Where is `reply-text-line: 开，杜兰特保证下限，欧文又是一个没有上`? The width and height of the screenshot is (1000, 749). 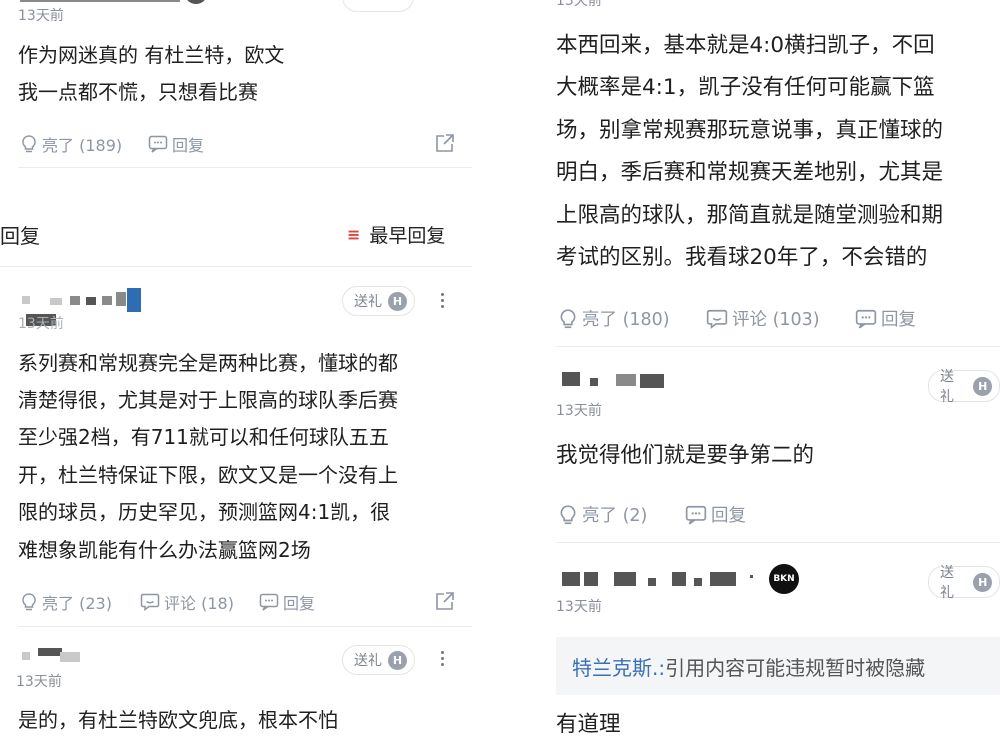 reply-text-line: 开，杜兰特保证下限，欧文又是一个没有上 is located at coordinates (208, 475).